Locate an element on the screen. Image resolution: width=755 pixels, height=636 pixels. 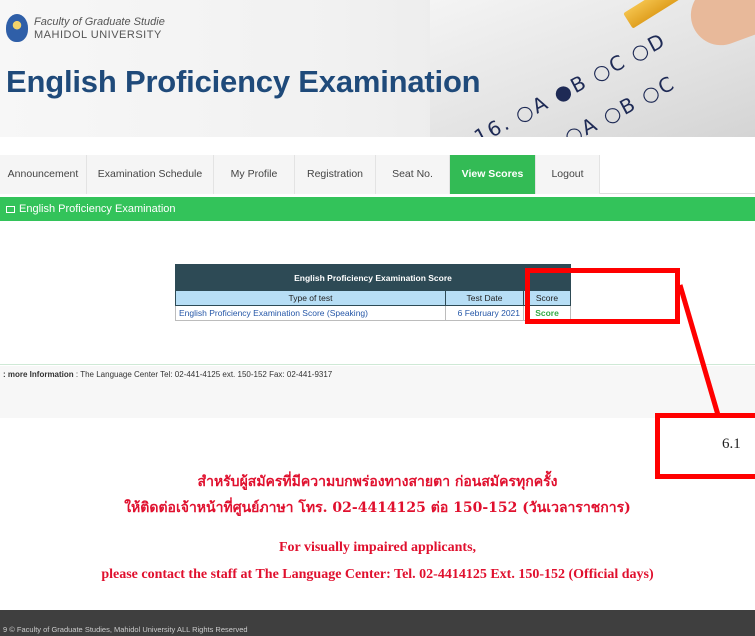
cell-test-date: 6 February 2021 is located at coordinates (484, 313).